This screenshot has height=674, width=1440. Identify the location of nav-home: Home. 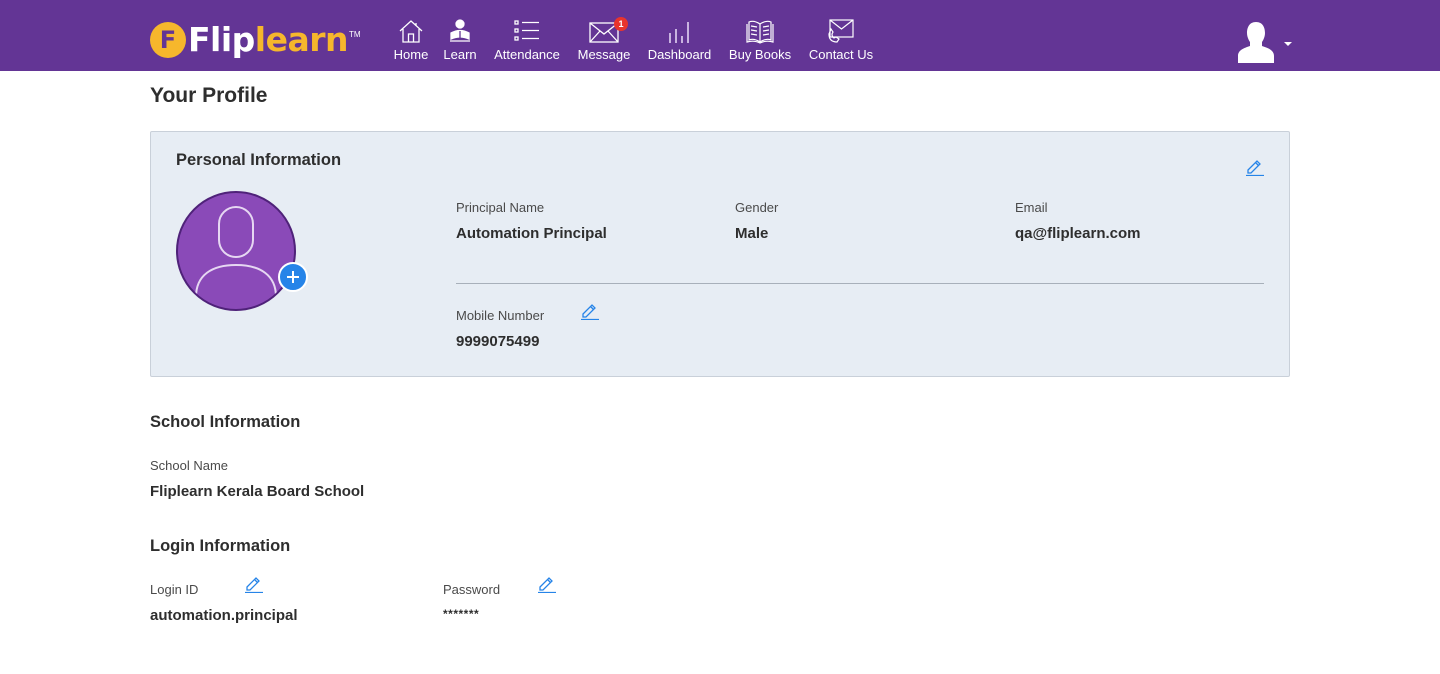
(411, 41).